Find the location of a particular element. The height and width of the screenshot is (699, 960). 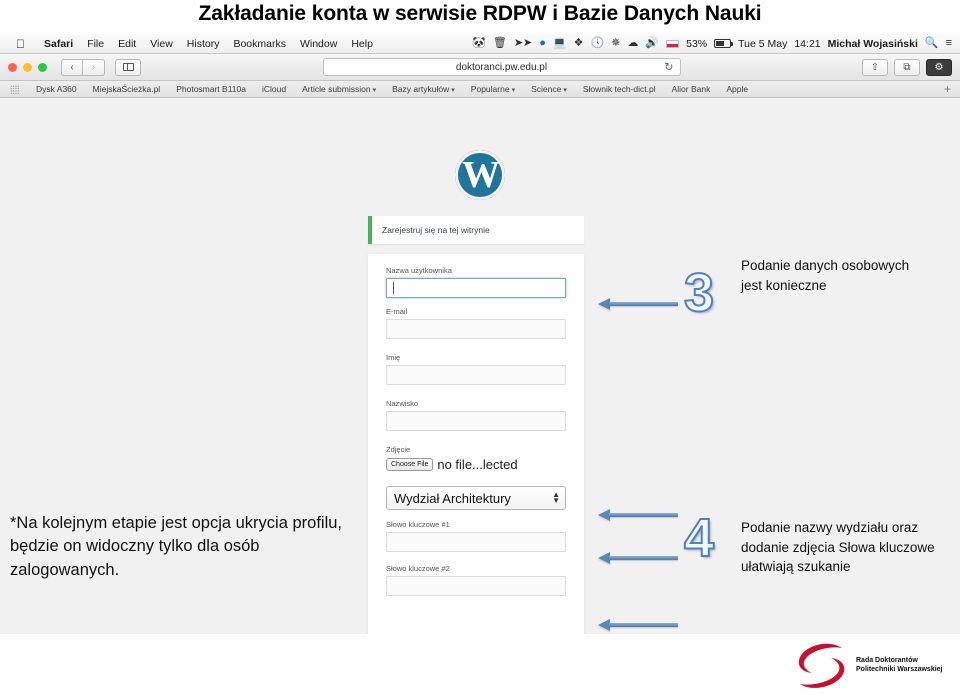

field-label: Słowo kluczowe #1 is located at coordinates (418, 524).